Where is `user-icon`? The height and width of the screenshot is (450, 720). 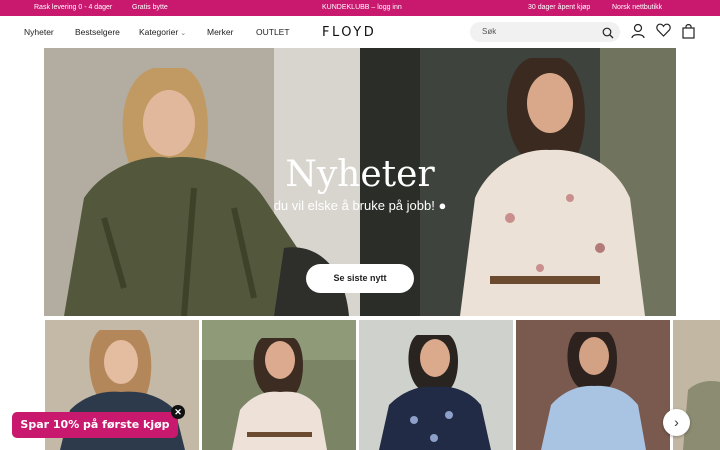 user-icon is located at coordinates (638, 33).